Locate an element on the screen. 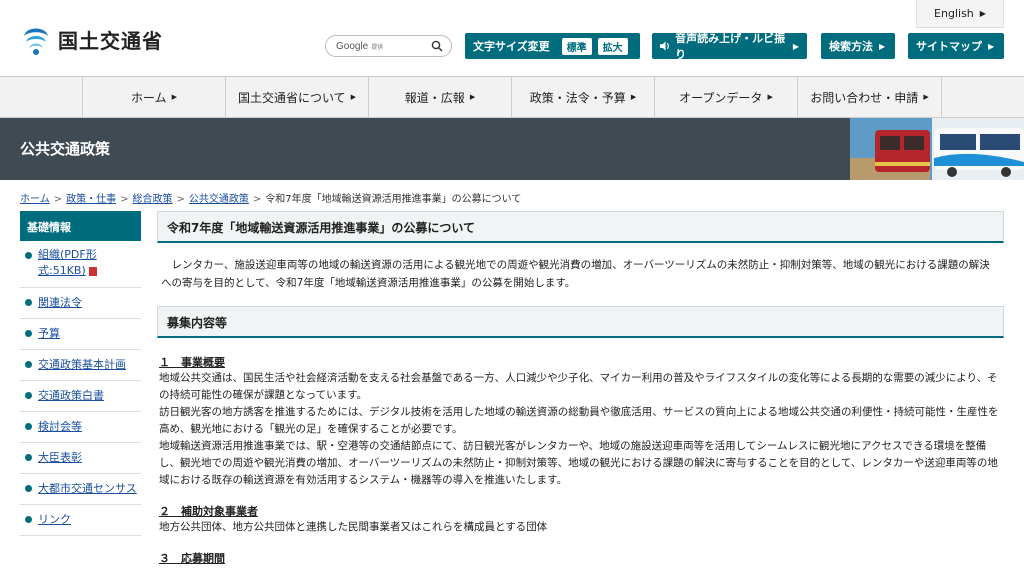  ministry-logo: 国土交通省 is located at coordinates (91, 39).